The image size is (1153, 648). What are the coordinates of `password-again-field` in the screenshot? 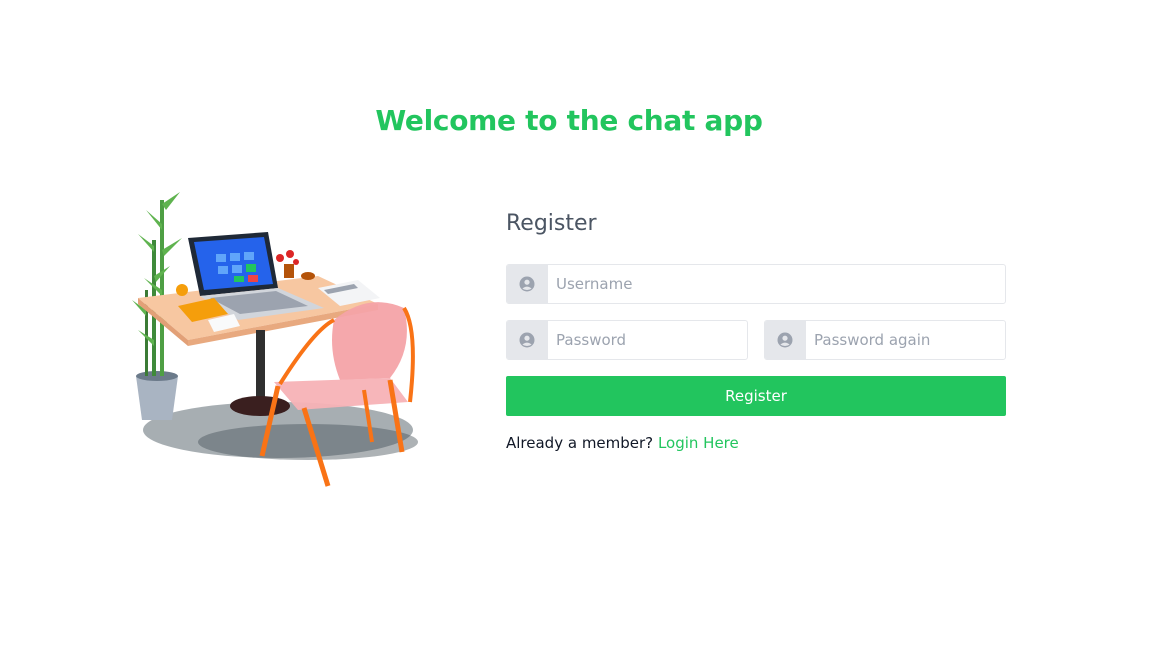 It's located at (885, 340).